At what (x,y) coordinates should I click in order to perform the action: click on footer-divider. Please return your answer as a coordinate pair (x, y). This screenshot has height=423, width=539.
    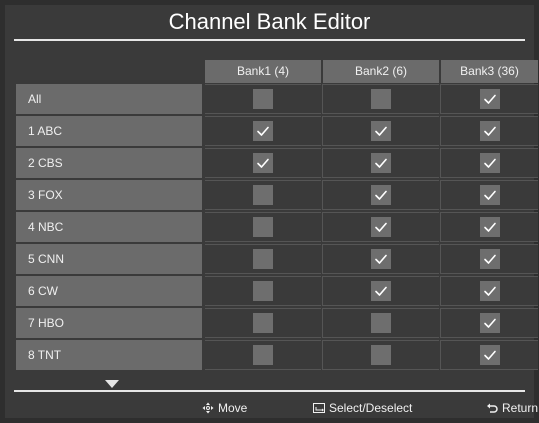
    Looking at the image, I should click on (269, 391).